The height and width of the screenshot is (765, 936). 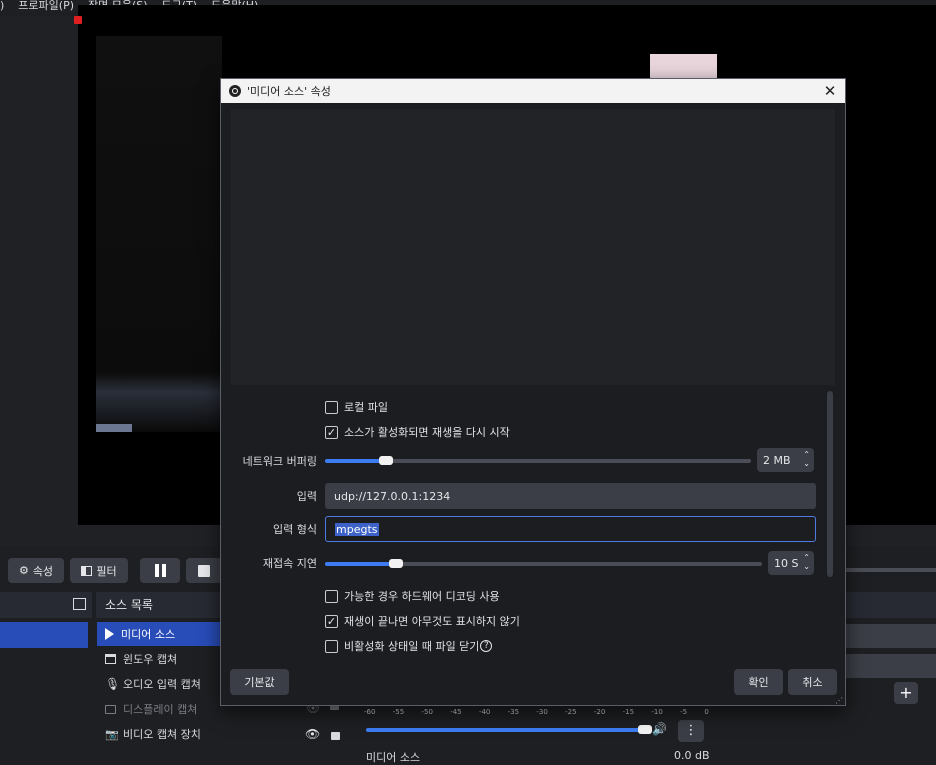 I want to click on pause-icon, so click(x=160, y=570).